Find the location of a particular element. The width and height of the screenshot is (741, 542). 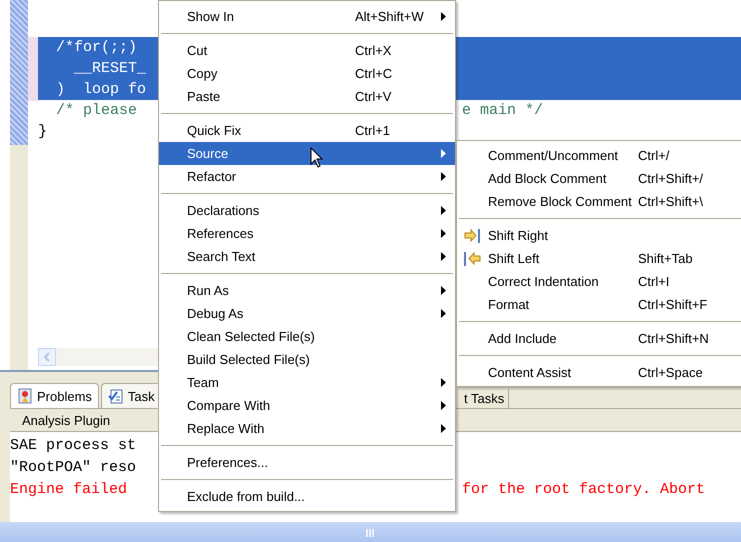

code-text: __RESET_ is located at coordinates (110, 68).